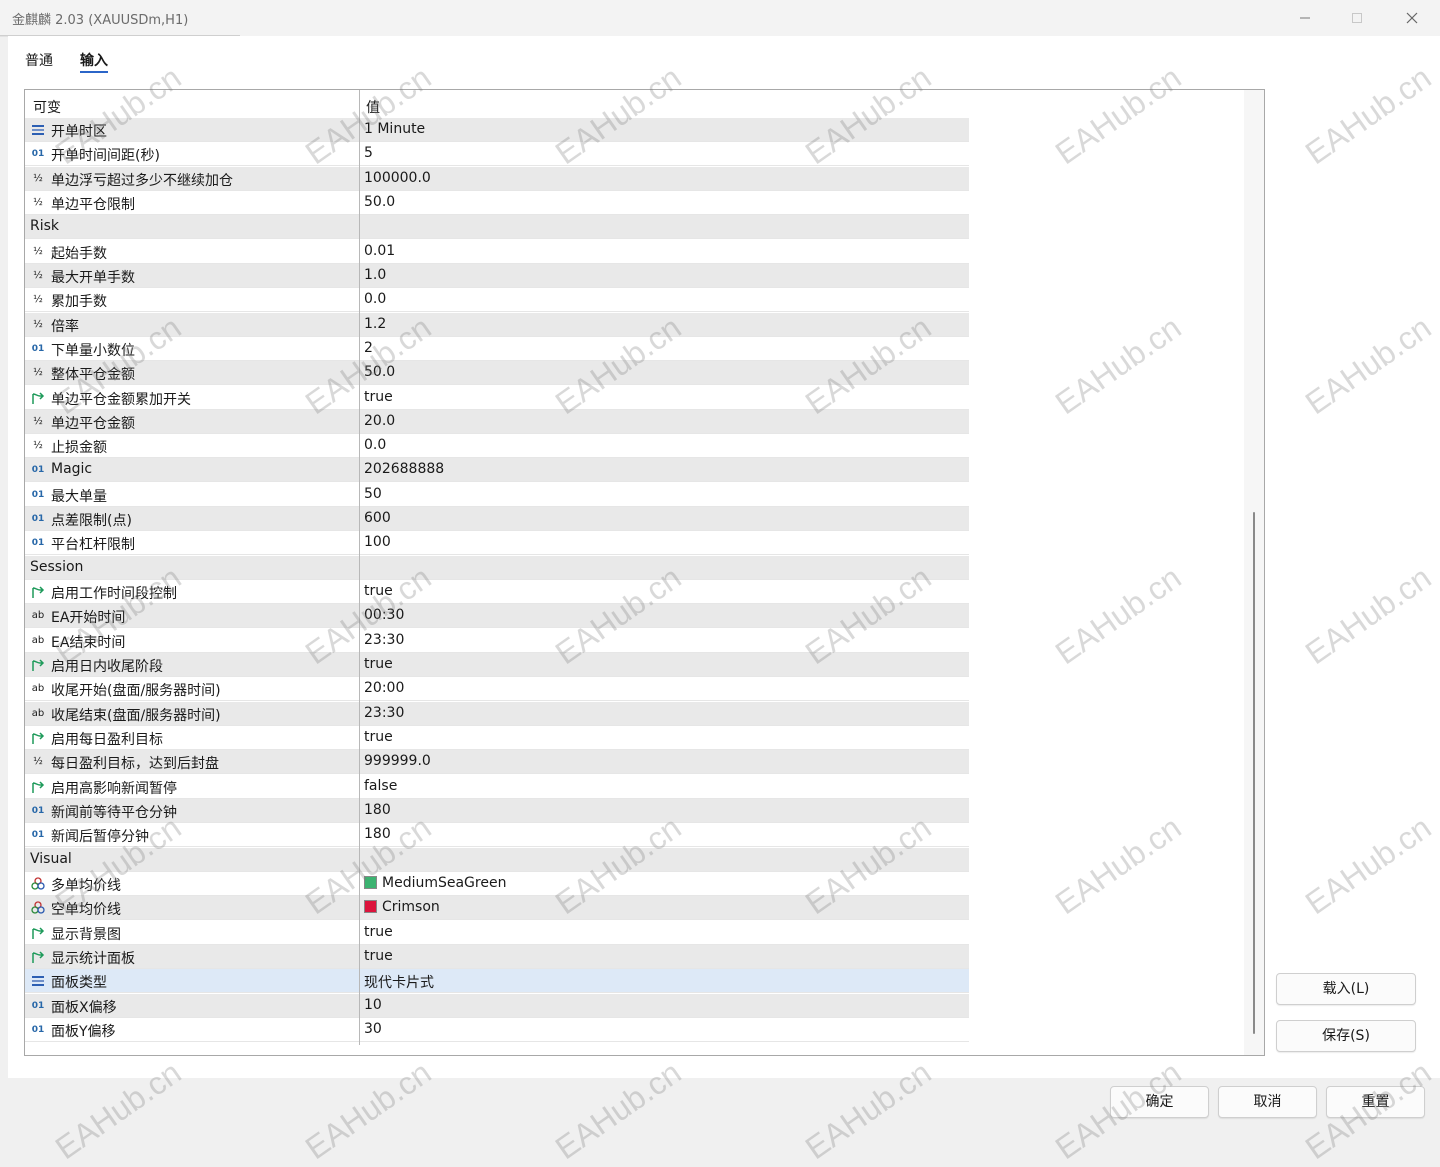 The height and width of the screenshot is (1167, 1440). Describe the element at coordinates (94, 60) in the screenshot. I see `tab-inputs: 输入` at that location.